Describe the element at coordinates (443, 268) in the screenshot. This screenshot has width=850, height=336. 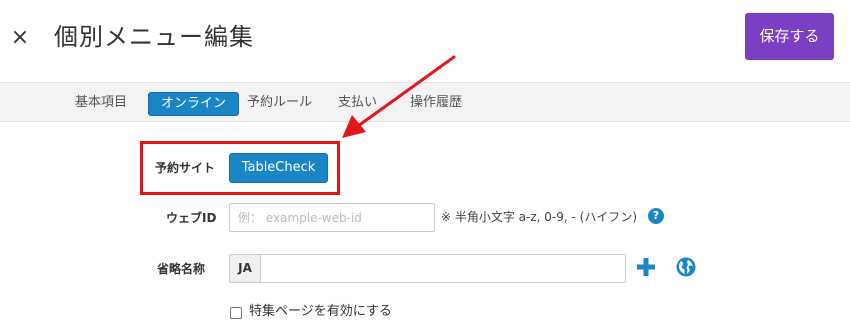
I see `short-name-input` at that location.